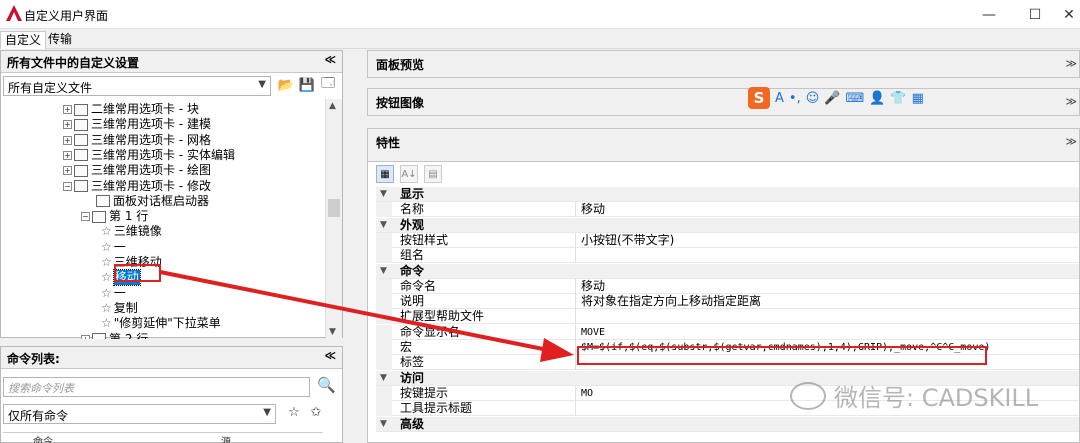  I want to click on wechat-icon, so click(808, 395).